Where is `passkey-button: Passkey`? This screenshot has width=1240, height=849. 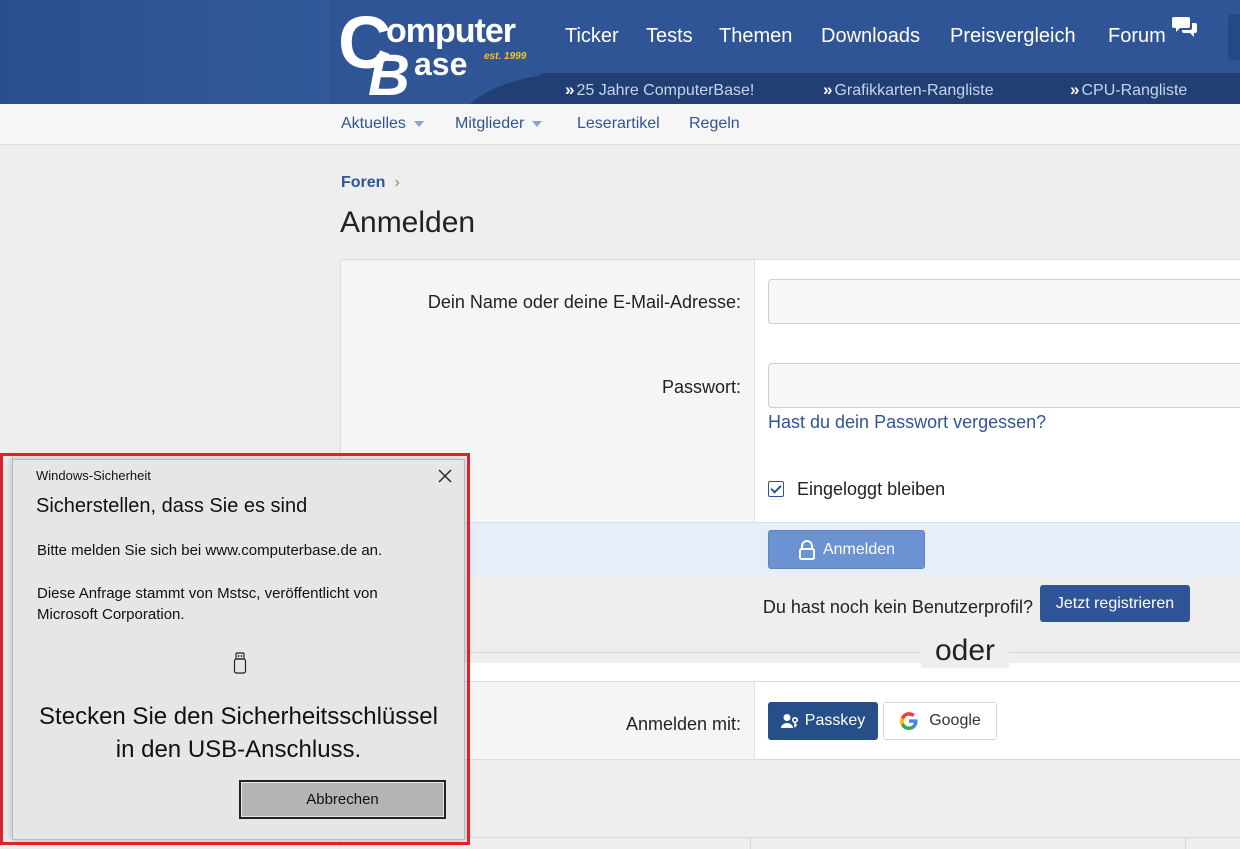
passkey-button: Passkey is located at coordinates (823, 721).